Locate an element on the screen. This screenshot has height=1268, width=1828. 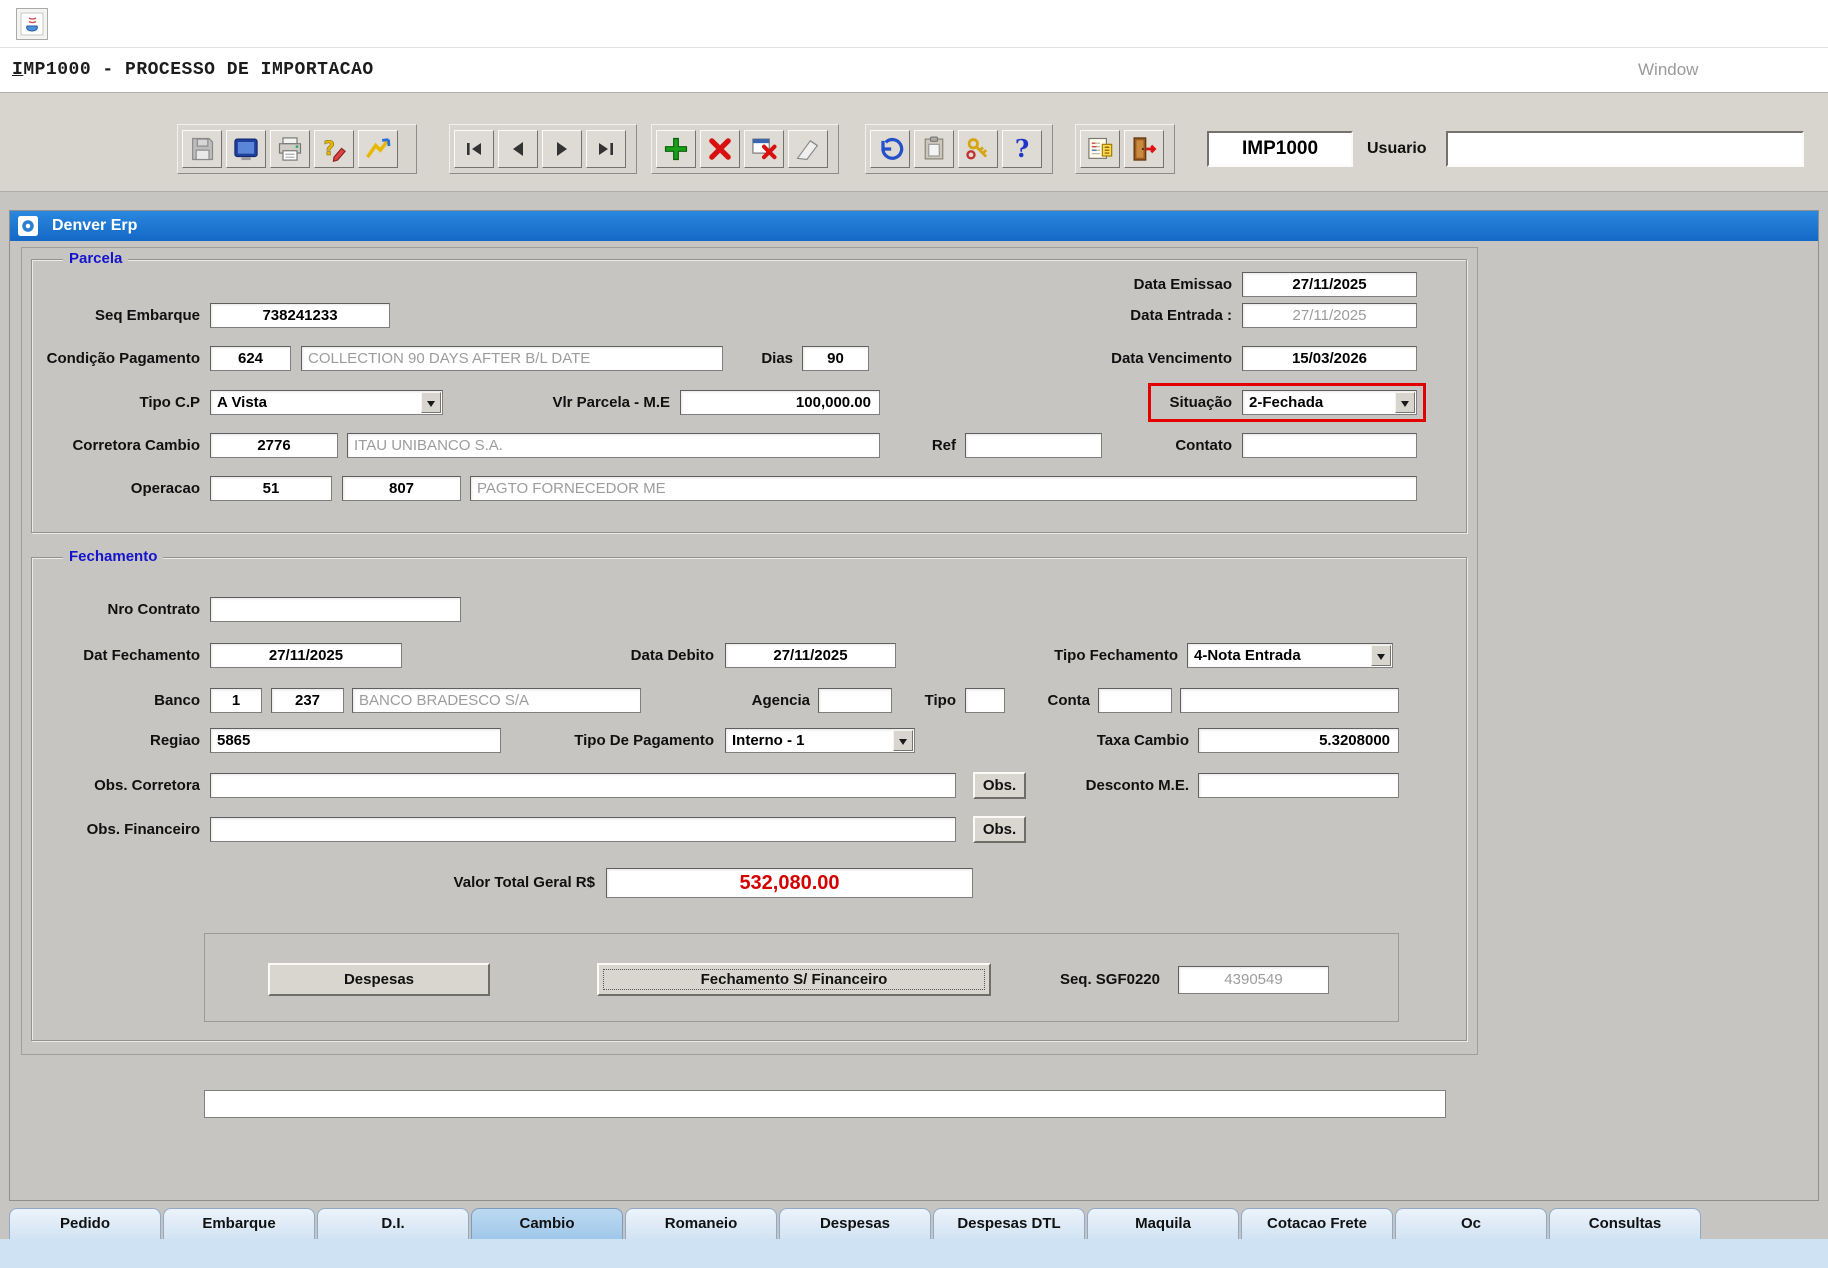
cancel-grid-button is located at coordinates (764, 149).